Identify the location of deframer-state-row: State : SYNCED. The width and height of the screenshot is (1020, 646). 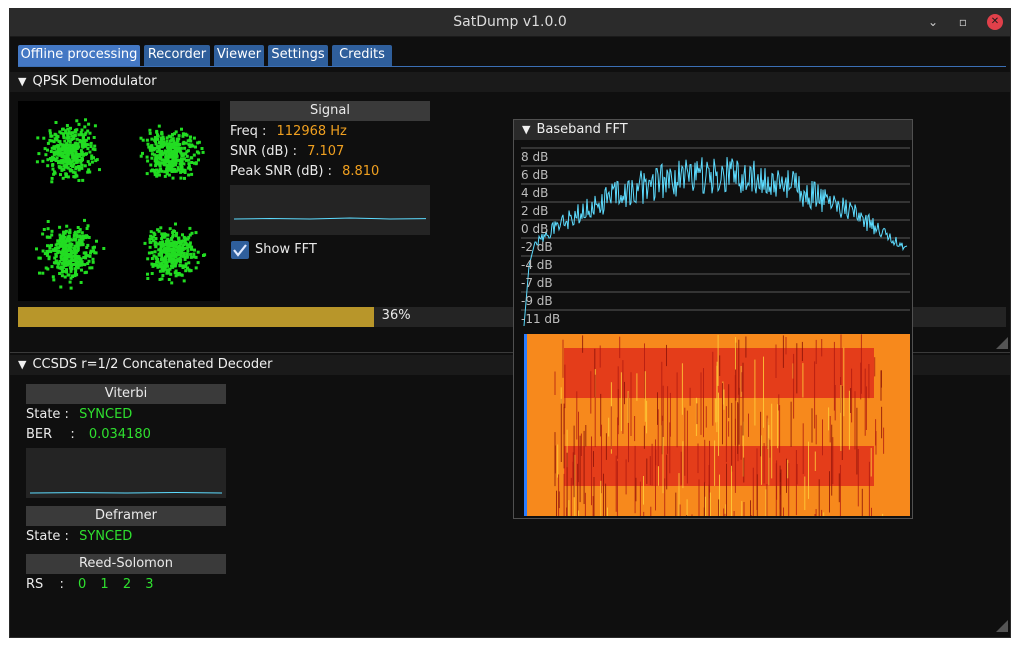
(79, 536).